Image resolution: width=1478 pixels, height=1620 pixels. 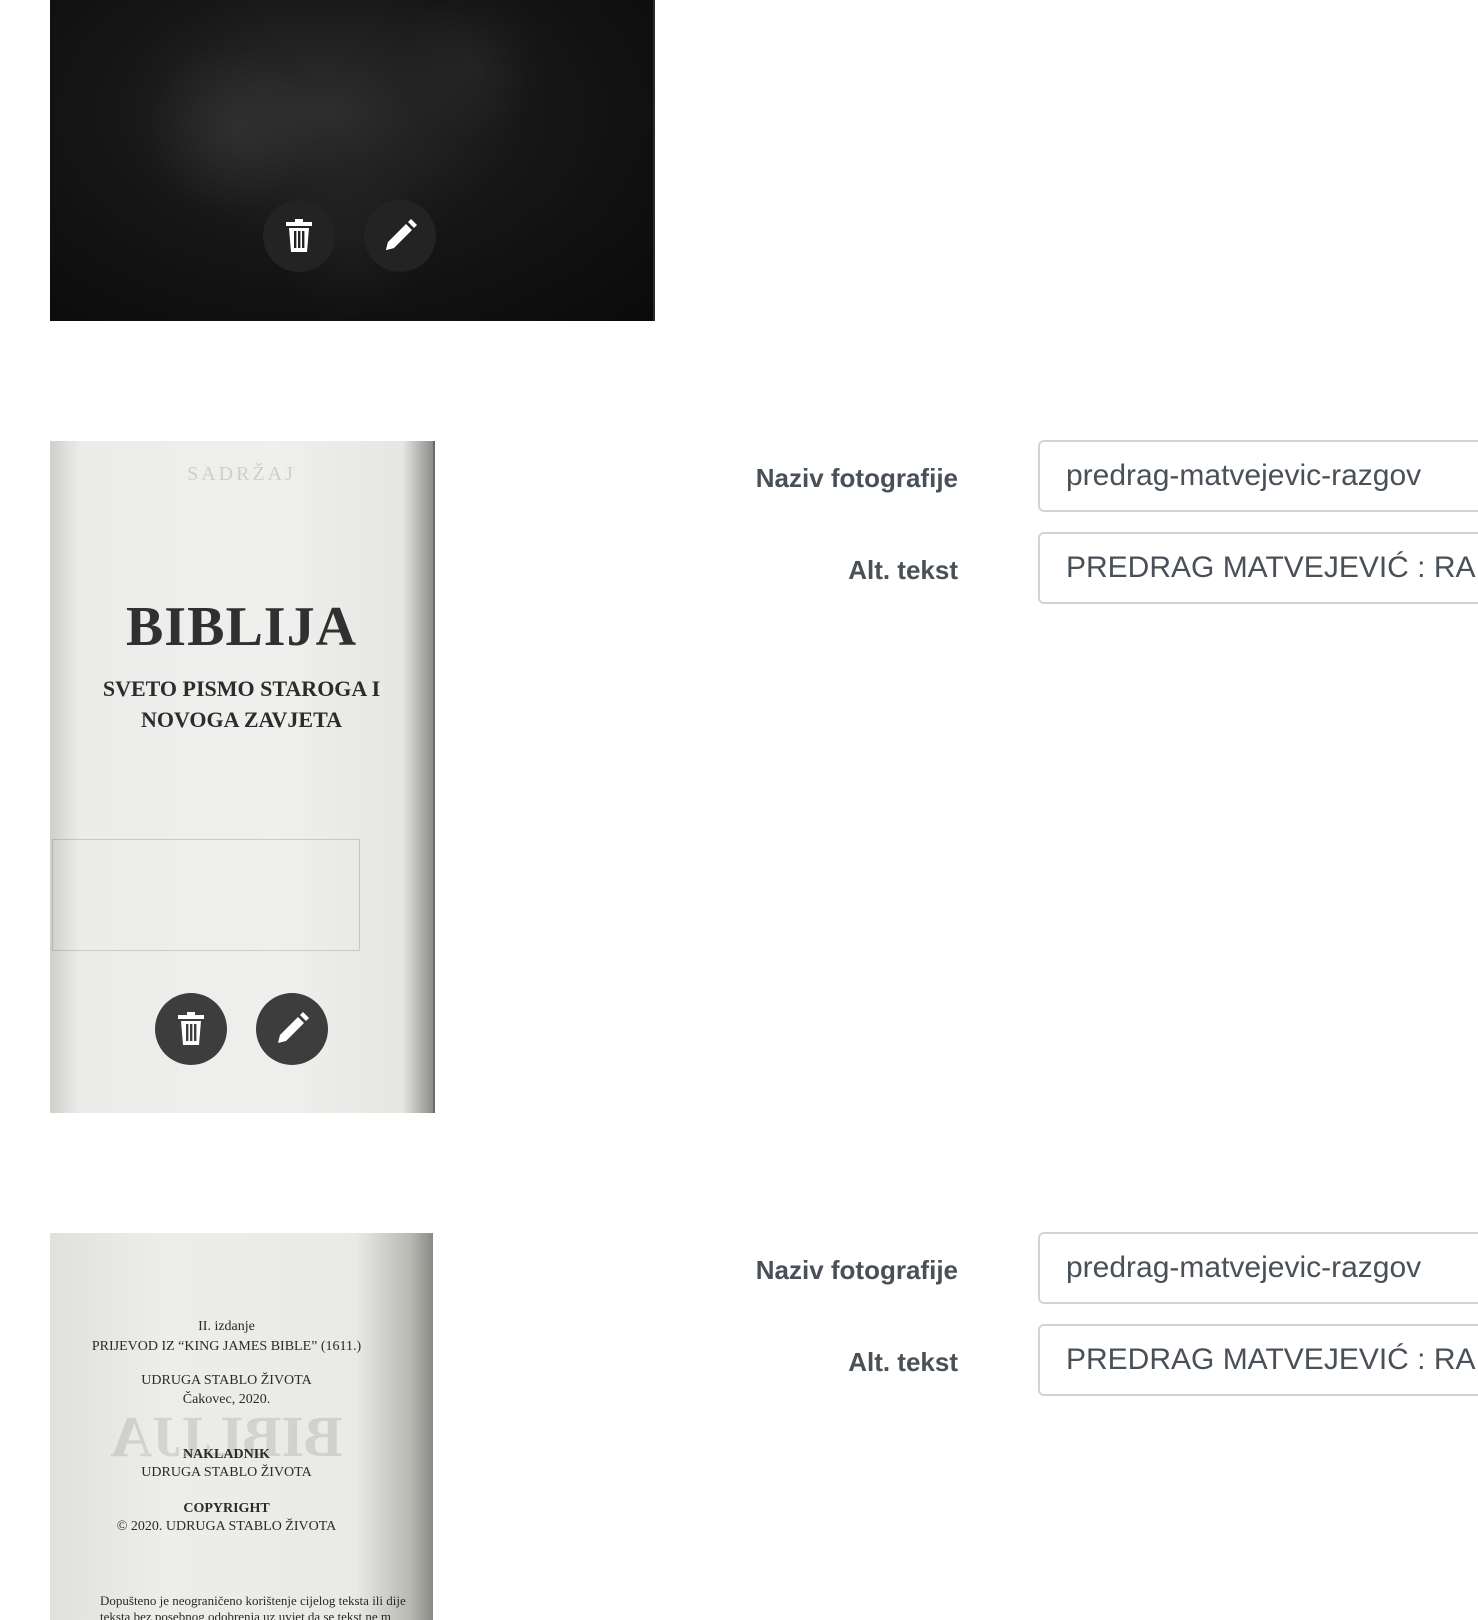 What do you see at coordinates (241, 474) in the screenshot?
I see `ghost-heading: SADRŽAJ` at bounding box center [241, 474].